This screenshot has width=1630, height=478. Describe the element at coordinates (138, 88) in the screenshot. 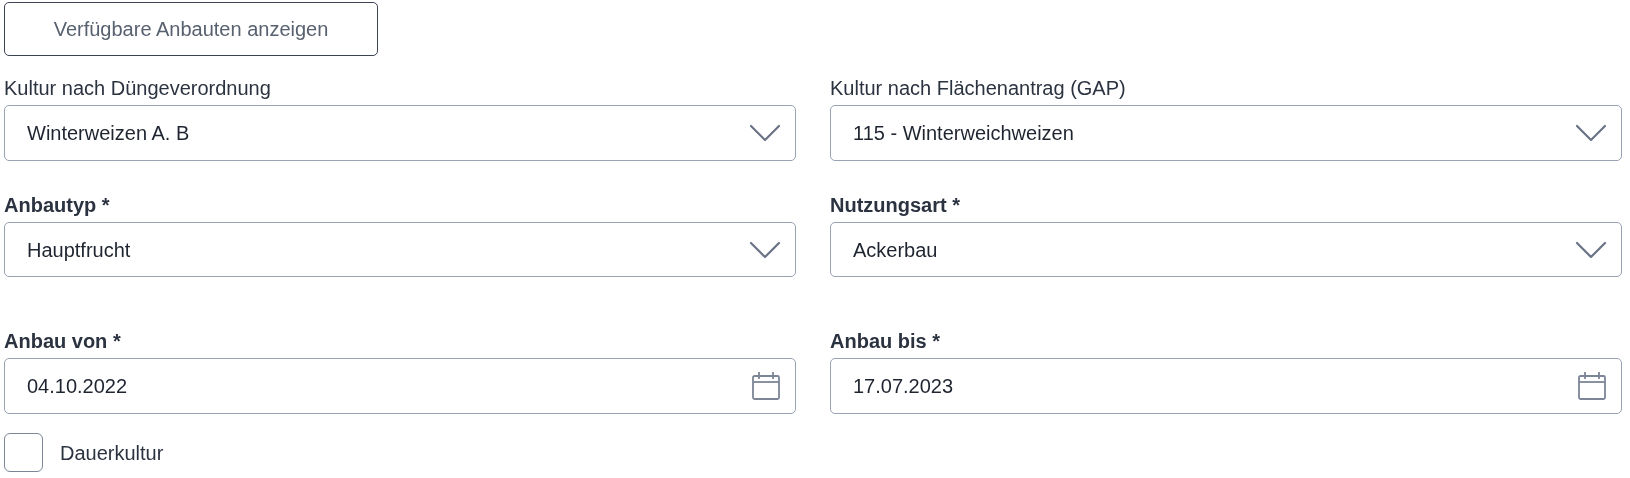

I see `field-label: Kultur nach Düngeverordnung` at that location.